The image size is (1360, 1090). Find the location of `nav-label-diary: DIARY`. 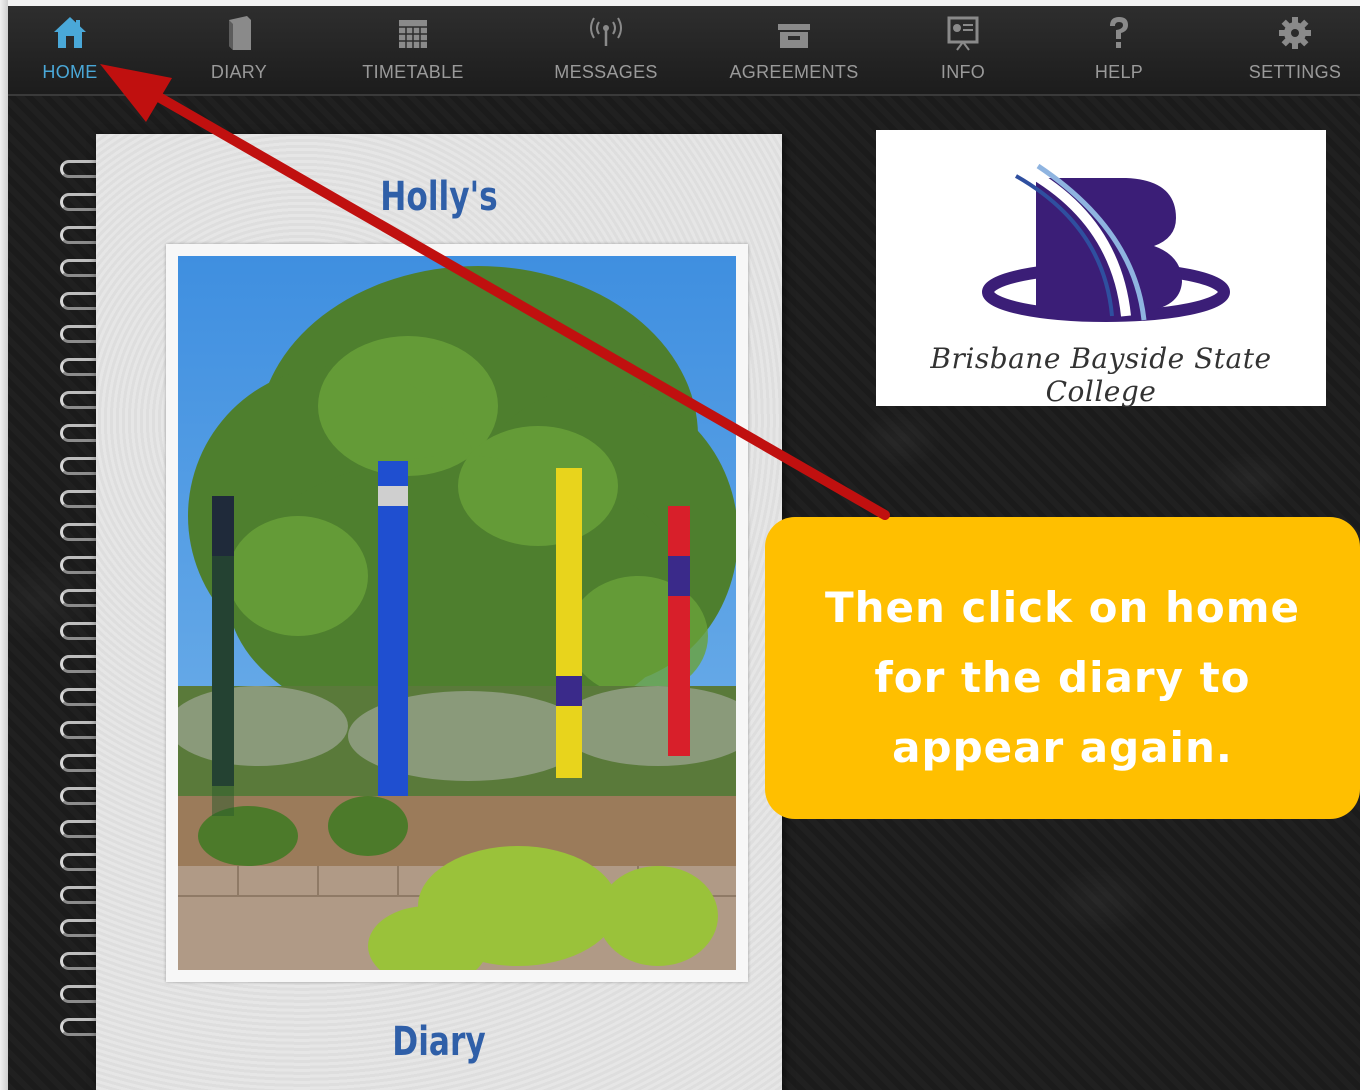

nav-label-diary: DIARY is located at coordinates (239, 72).